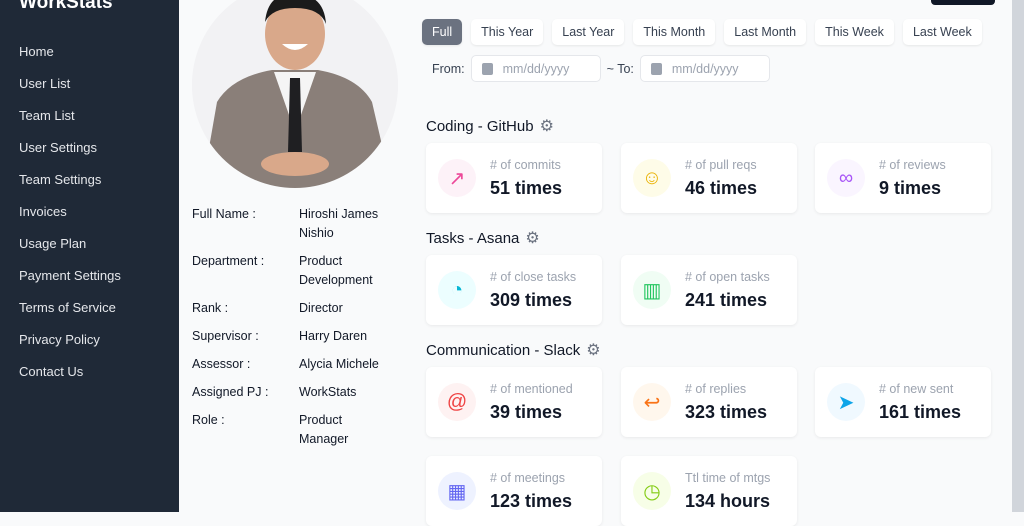 The height and width of the screenshot is (526, 1024). What do you see at coordinates (321, 308) in the screenshot?
I see `field-value: Director` at bounding box center [321, 308].